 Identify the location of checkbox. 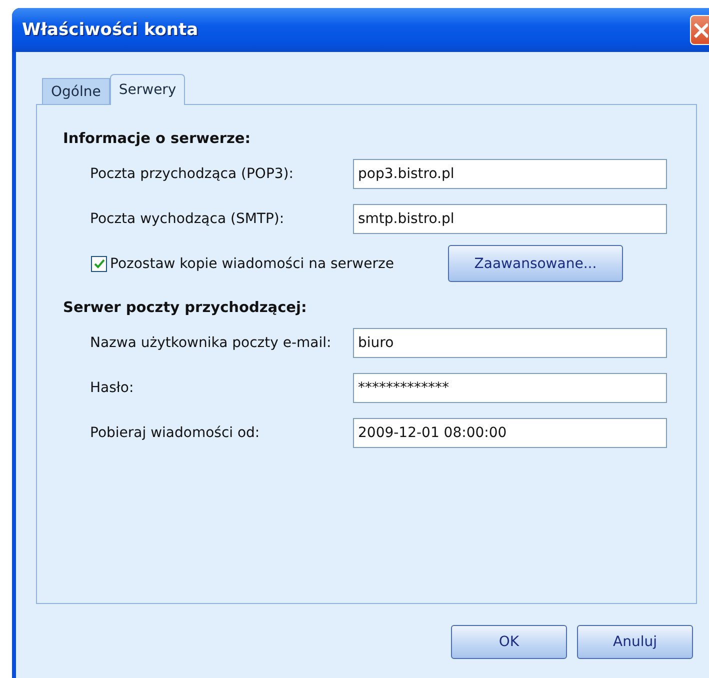
(99, 264).